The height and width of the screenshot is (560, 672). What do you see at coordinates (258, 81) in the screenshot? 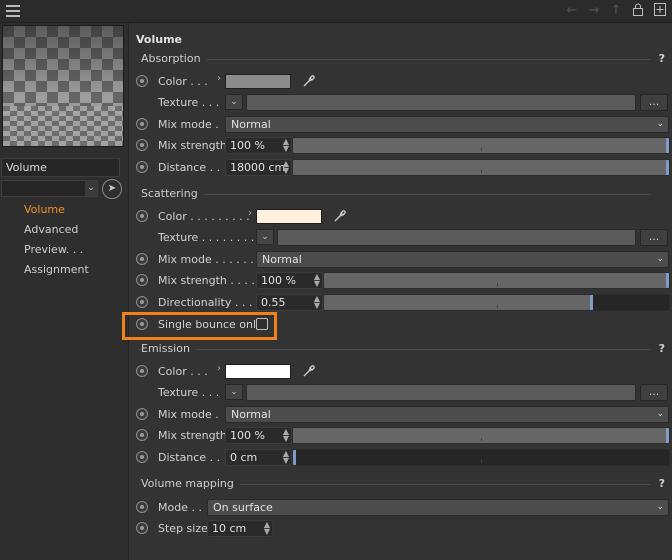
I see `absorption-color-swatch` at bounding box center [258, 81].